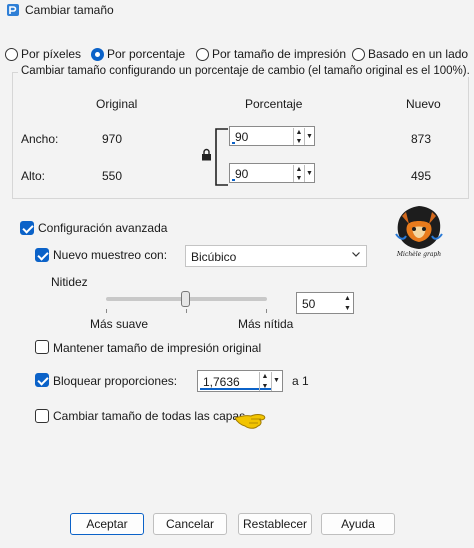 The width and height of the screenshot is (474, 548). What do you see at coordinates (309, 136) in the screenshot?
I see `width-percentage-dropdown-icon: ▼` at bounding box center [309, 136].